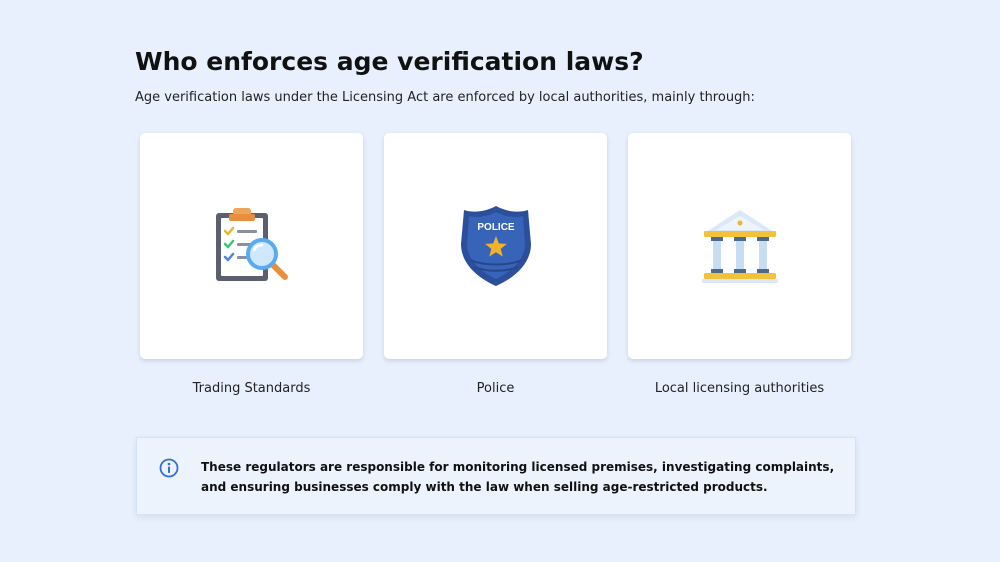 The height and width of the screenshot is (562, 1000). I want to click on trading-standards-label: Trading Standards, so click(251, 388).